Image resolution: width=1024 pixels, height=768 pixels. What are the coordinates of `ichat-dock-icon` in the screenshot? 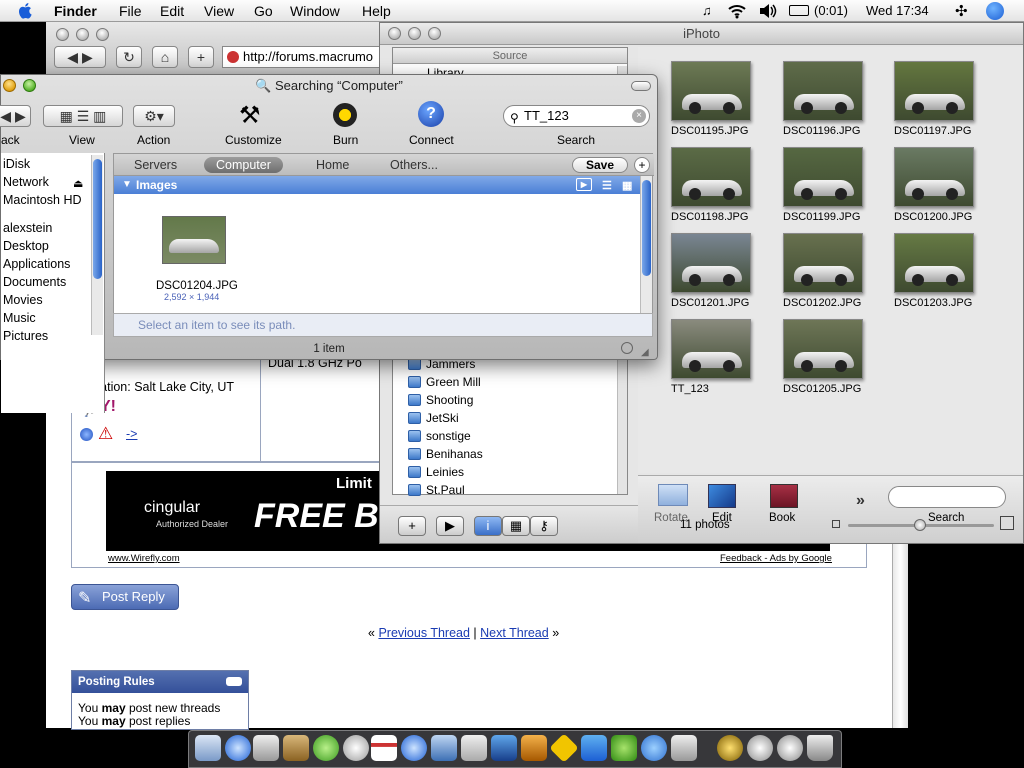 It's located at (654, 748).